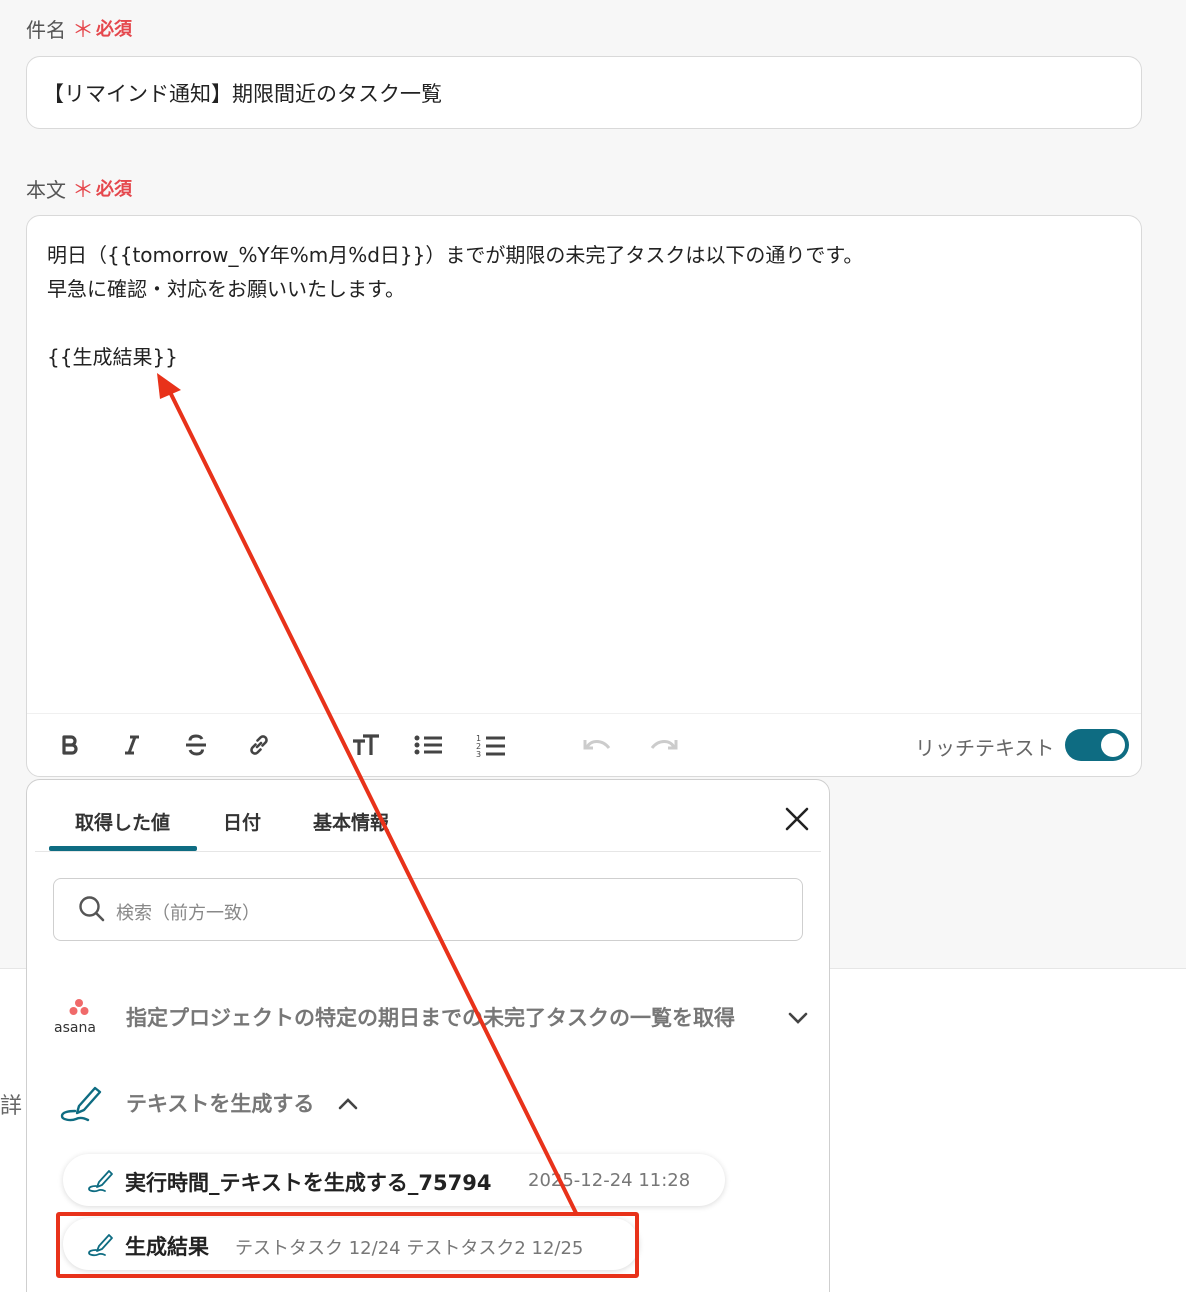 This screenshot has width=1186, height=1292. Describe the element at coordinates (797, 819) in the screenshot. I see `close-icon` at that location.